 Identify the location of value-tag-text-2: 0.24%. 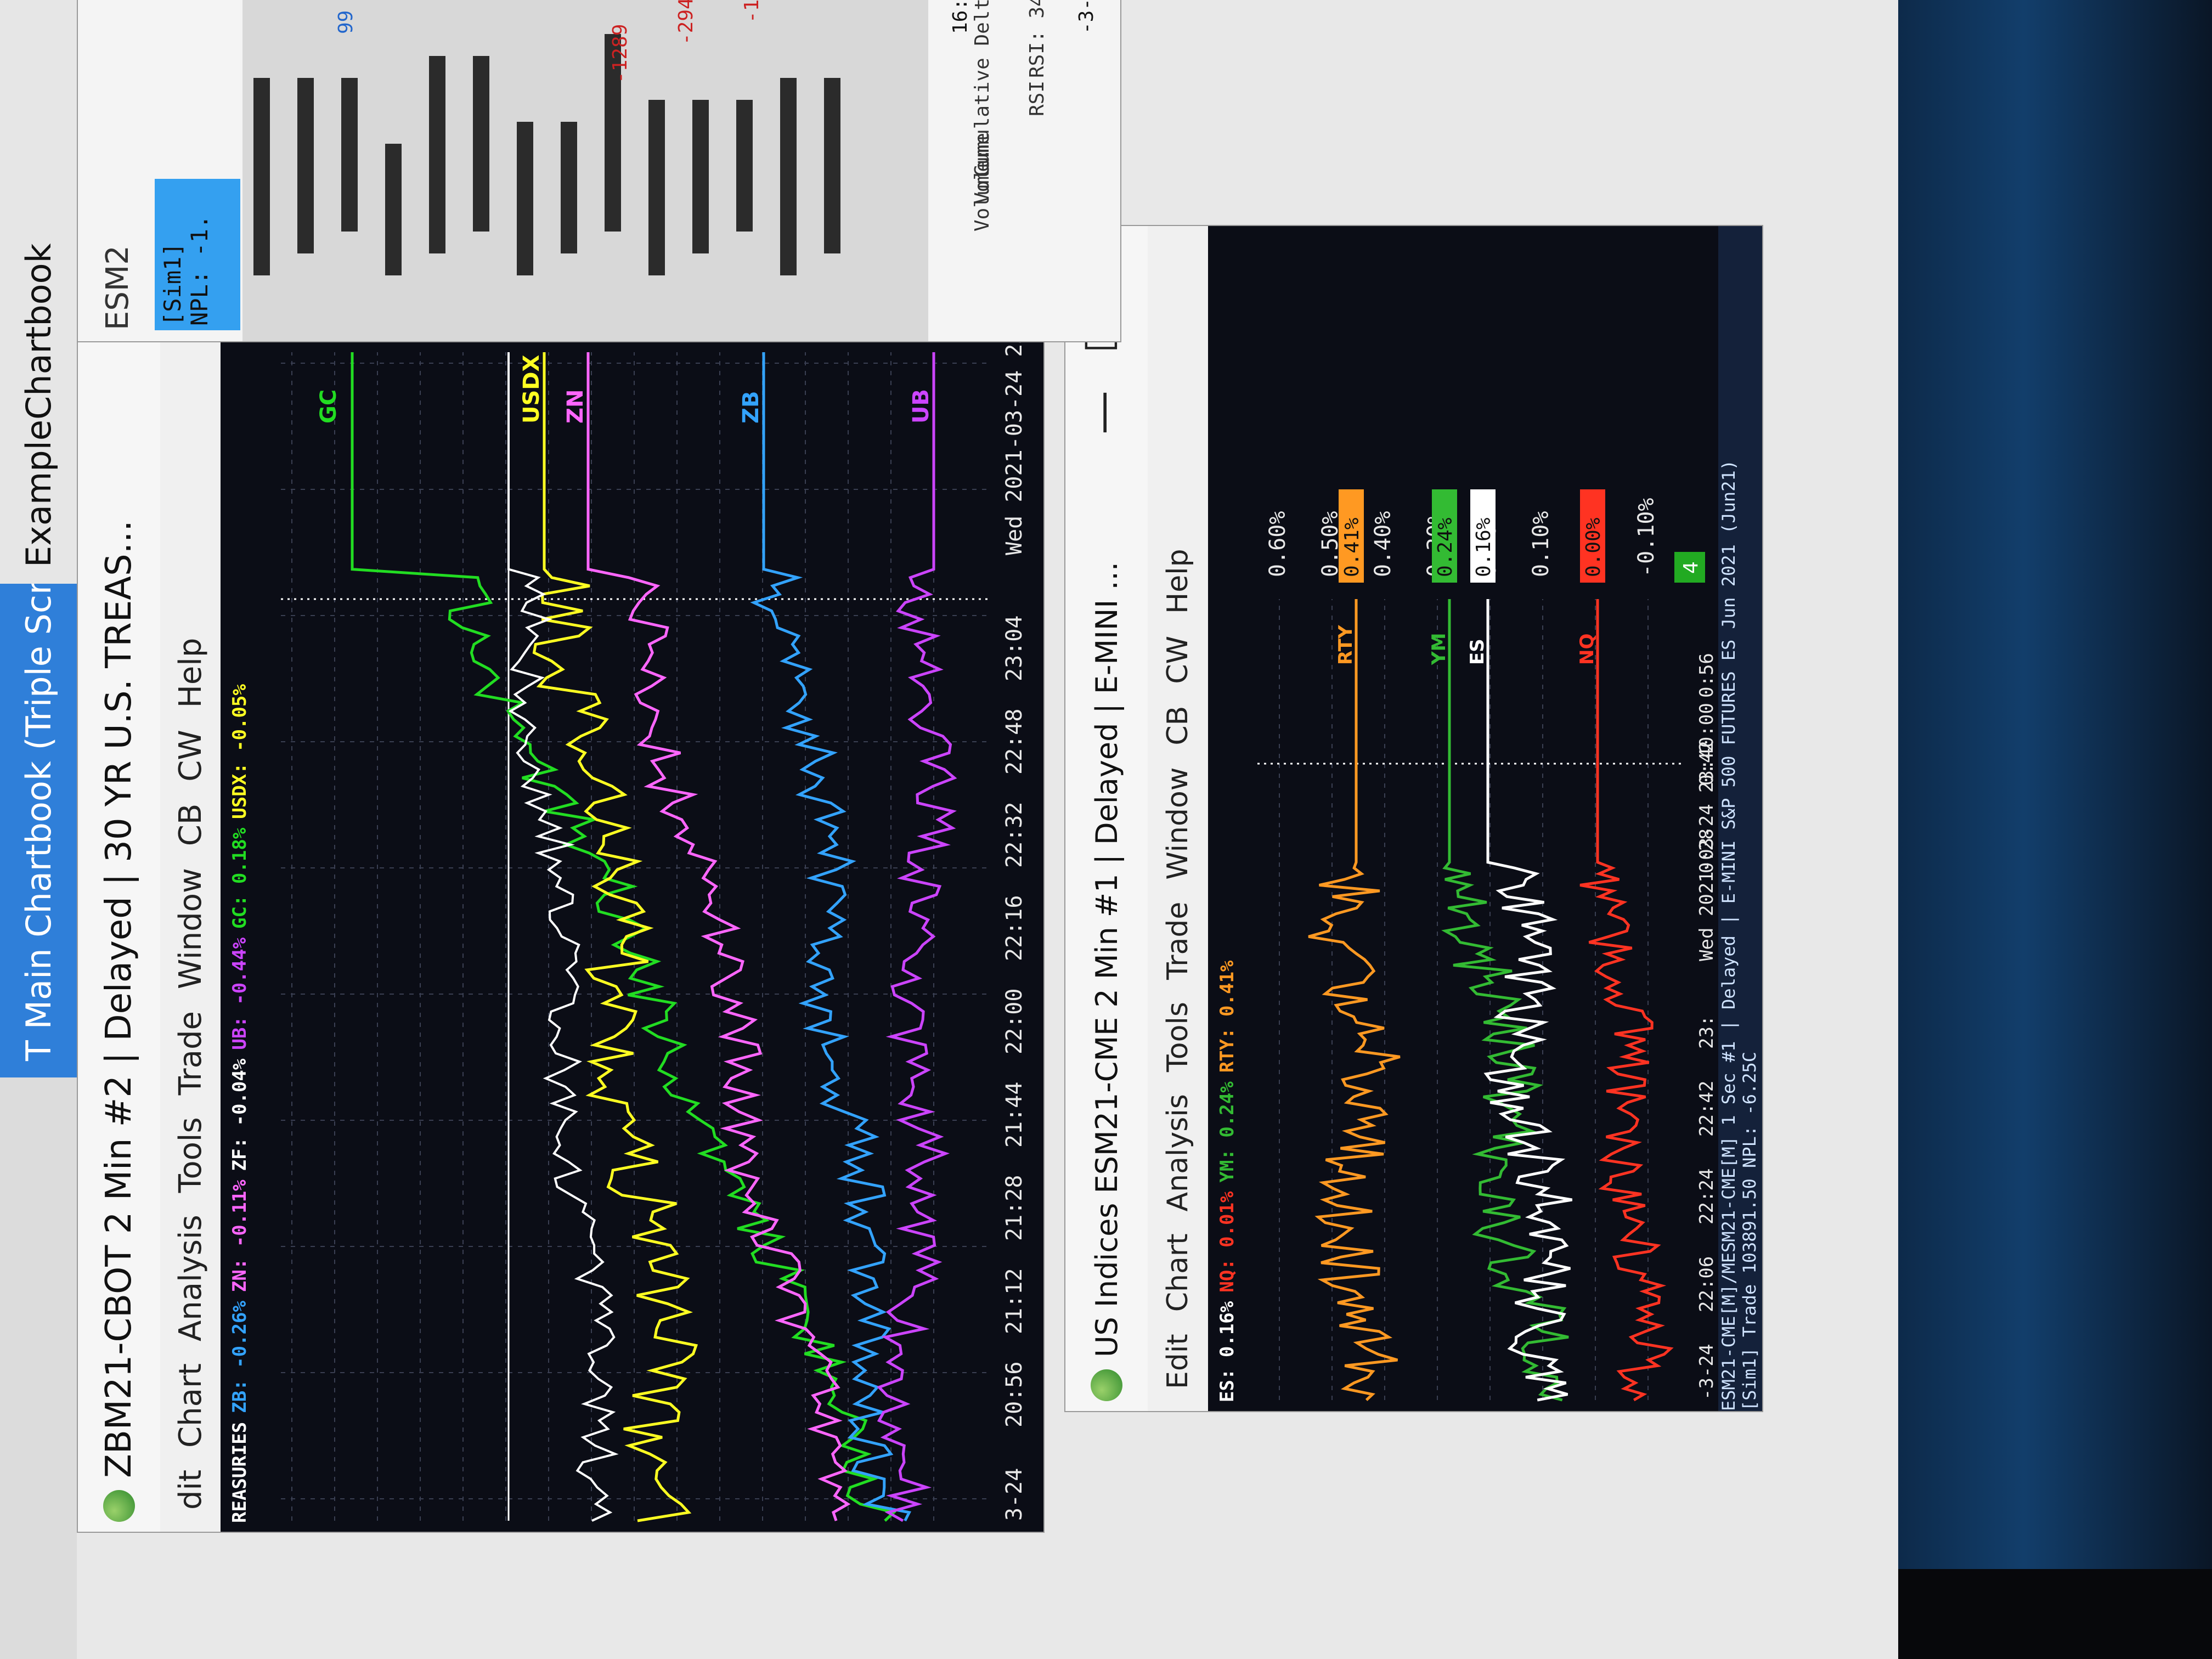
(1445, 547).